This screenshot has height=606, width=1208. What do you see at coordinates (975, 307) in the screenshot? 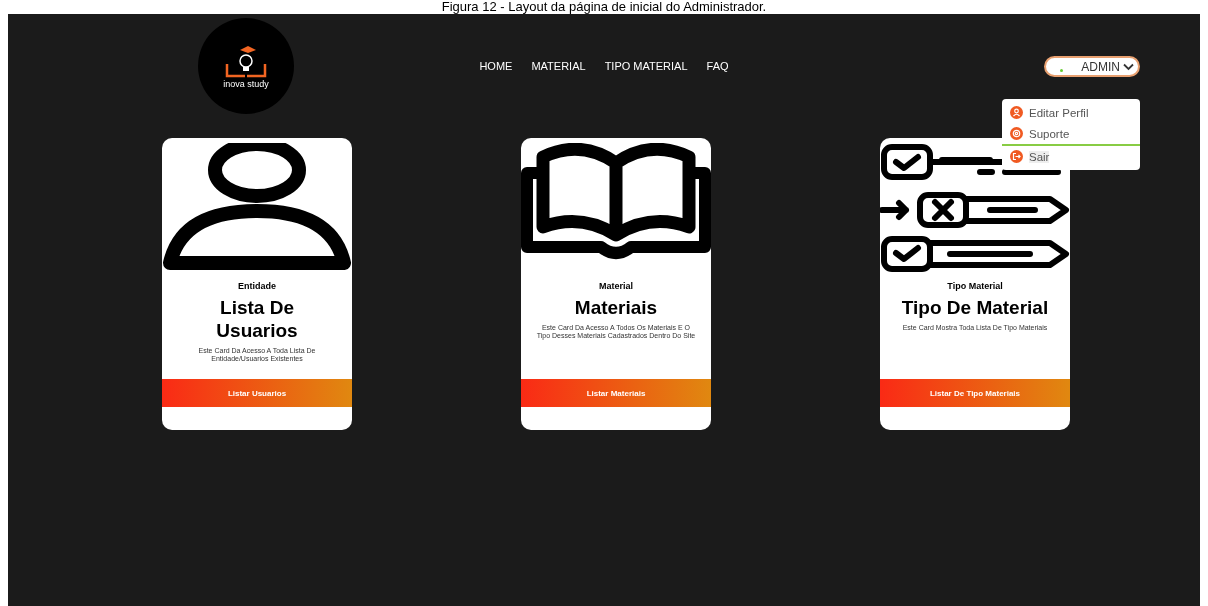
I see `card-title: Tipo De Material` at bounding box center [975, 307].